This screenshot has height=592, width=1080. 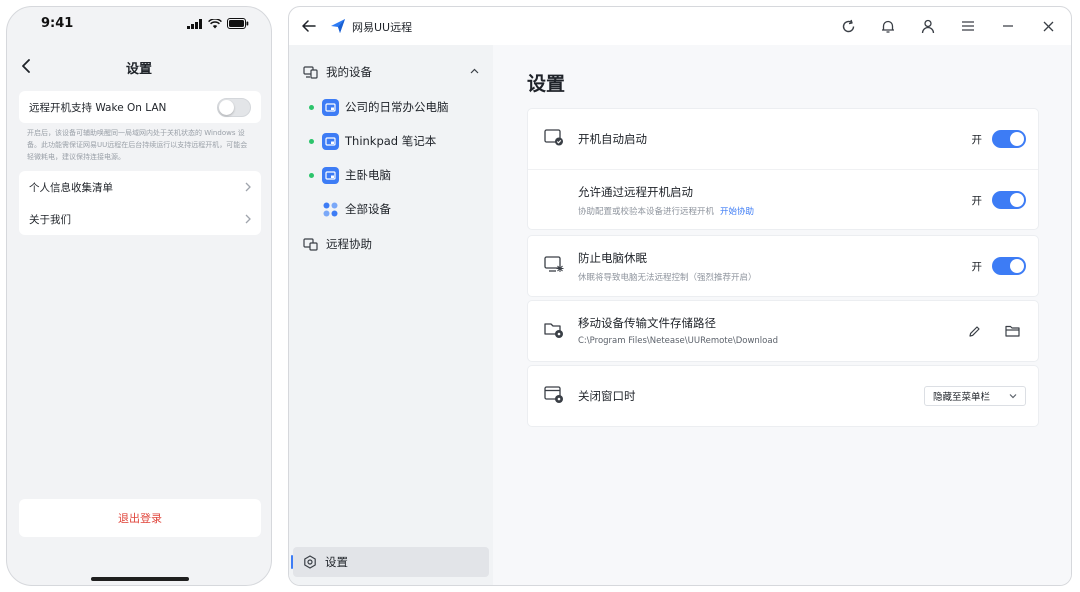 What do you see at coordinates (336, 562) in the screenshot?
I see `sidebar-item-label: 设置` at bounding box center [336, 562].